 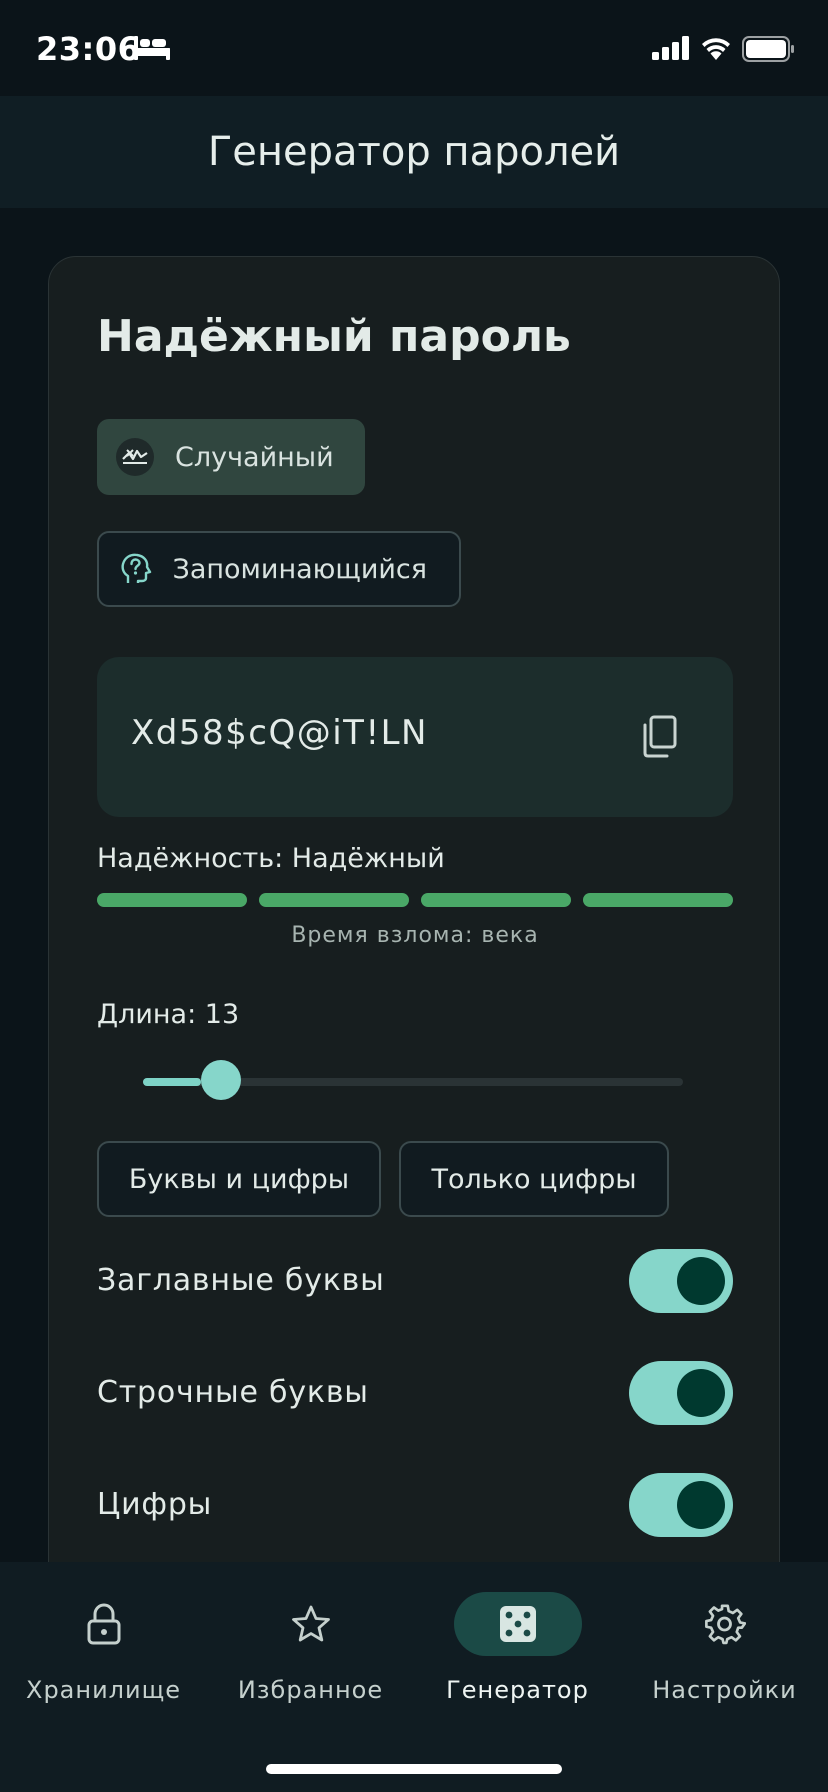 I want to click on dice-icon, so click(x=517, y=1624).